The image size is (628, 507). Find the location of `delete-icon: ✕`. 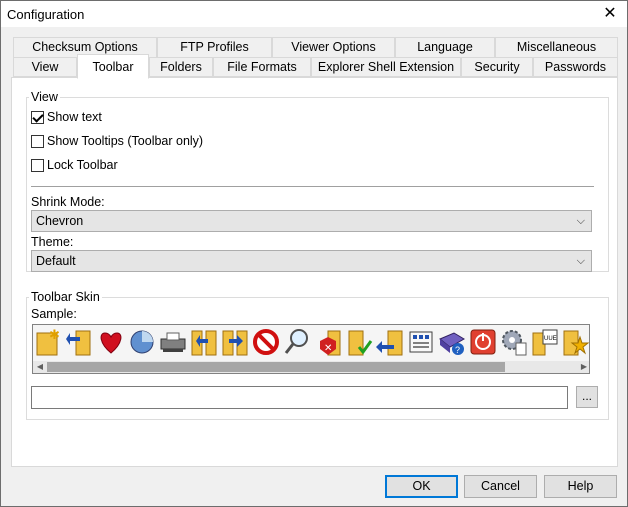

delete-icon: ✕ is located at coordinates (327, 342).